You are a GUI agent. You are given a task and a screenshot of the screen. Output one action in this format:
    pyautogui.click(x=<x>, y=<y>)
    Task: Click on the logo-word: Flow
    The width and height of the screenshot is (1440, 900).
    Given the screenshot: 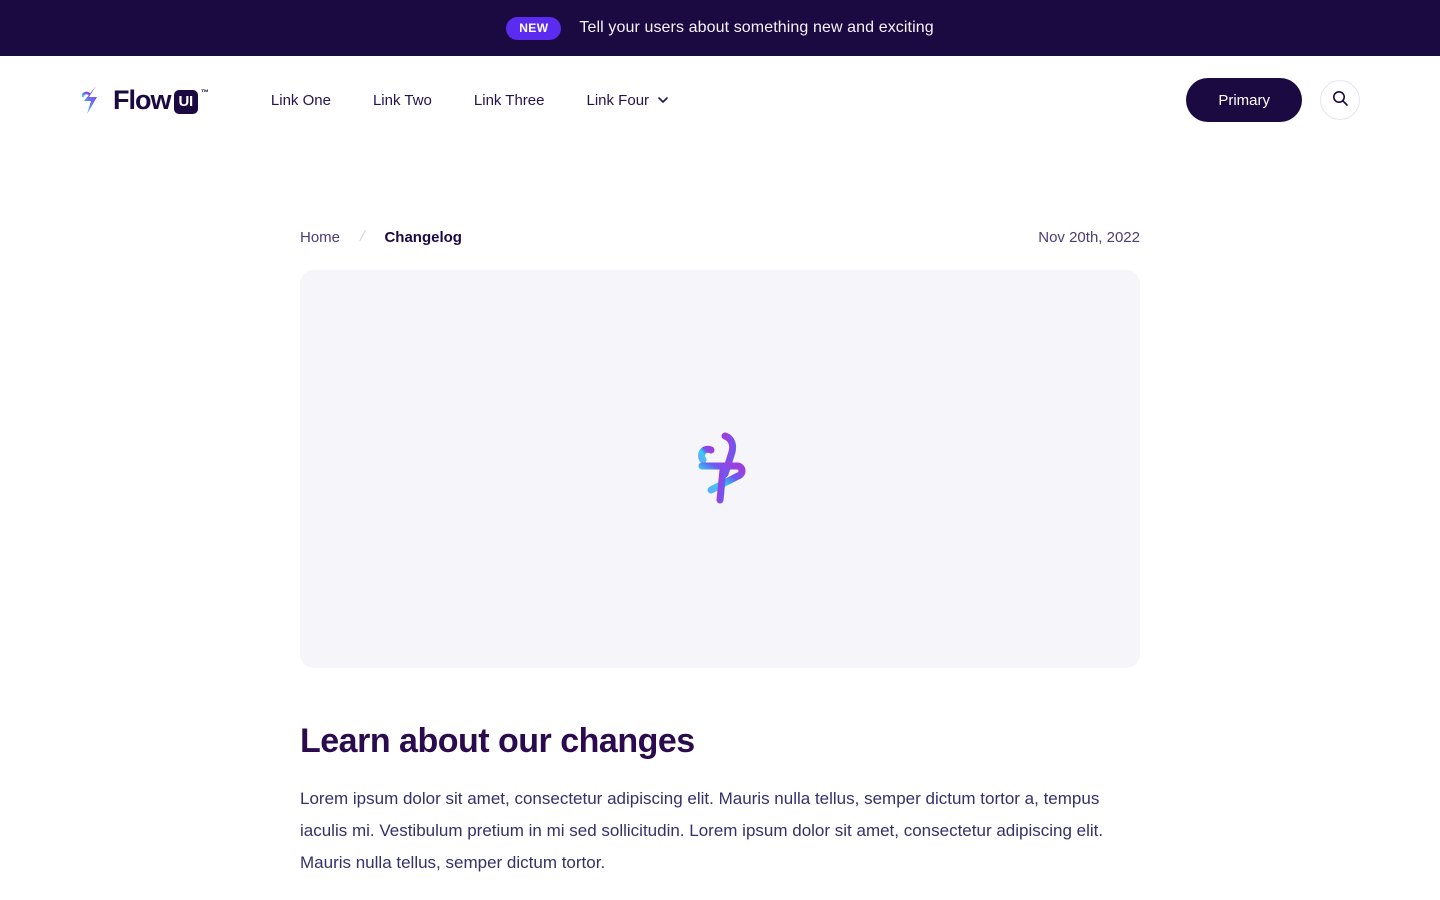 What is the action you would take?
    pyautogui.click(x=142, y=99)
    